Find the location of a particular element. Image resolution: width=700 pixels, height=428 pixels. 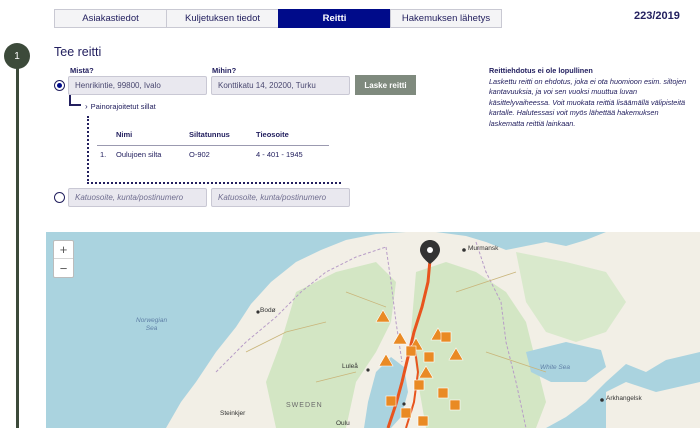

city-label-arkhangelsk: Arkhangelsk is located at coordinates (624, 398).